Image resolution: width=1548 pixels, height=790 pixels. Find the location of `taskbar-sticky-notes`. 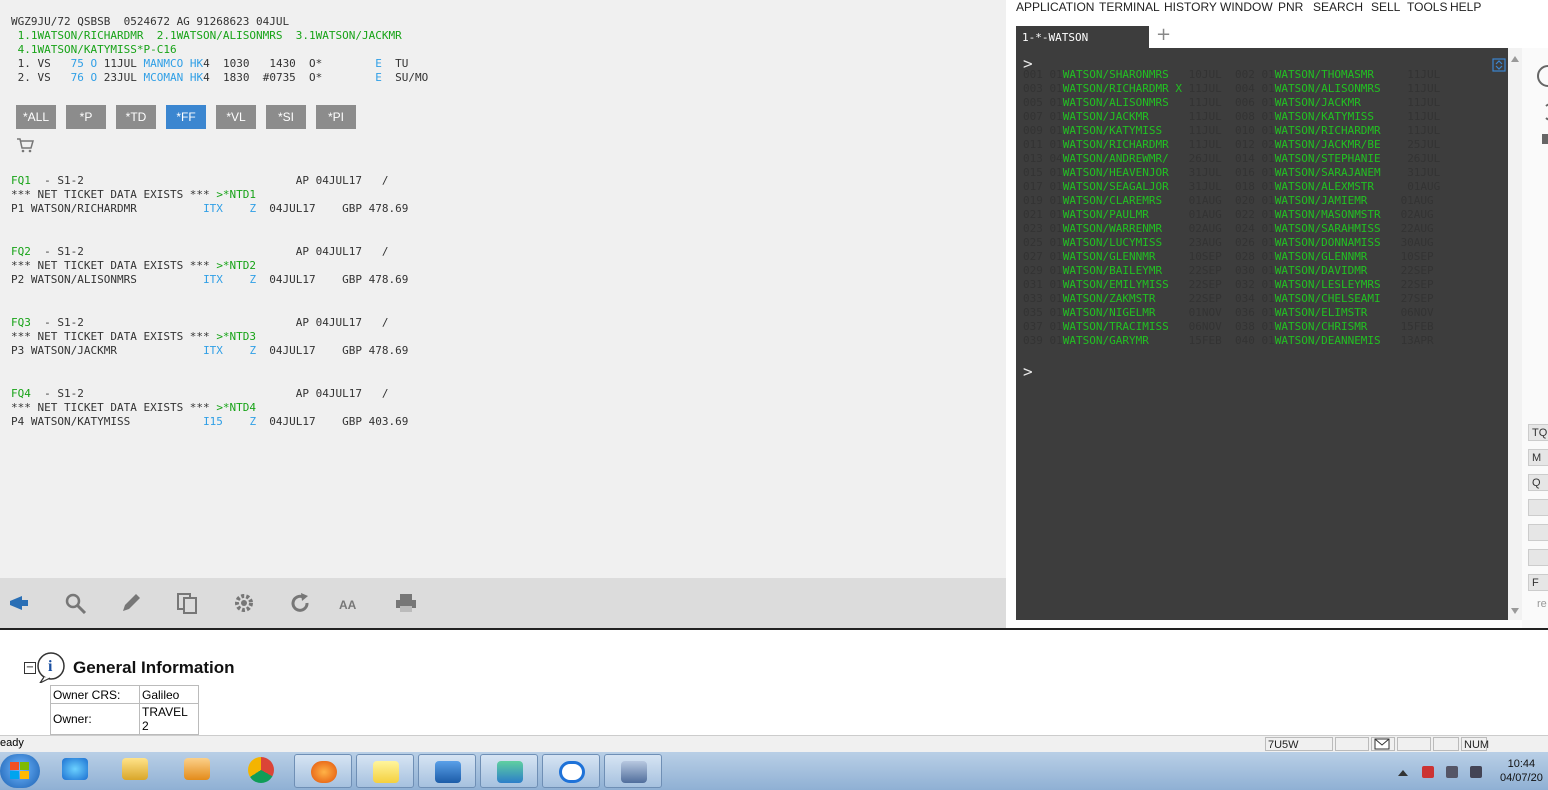

taskbar-sticky-notes is located at coordinates (385, 771).